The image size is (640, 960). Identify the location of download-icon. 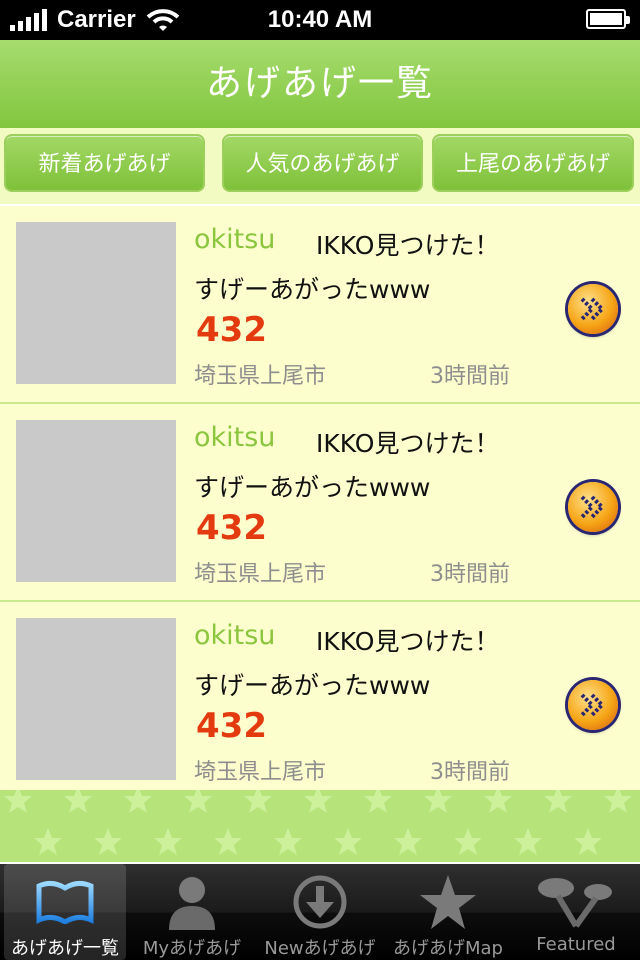
(320, 902).